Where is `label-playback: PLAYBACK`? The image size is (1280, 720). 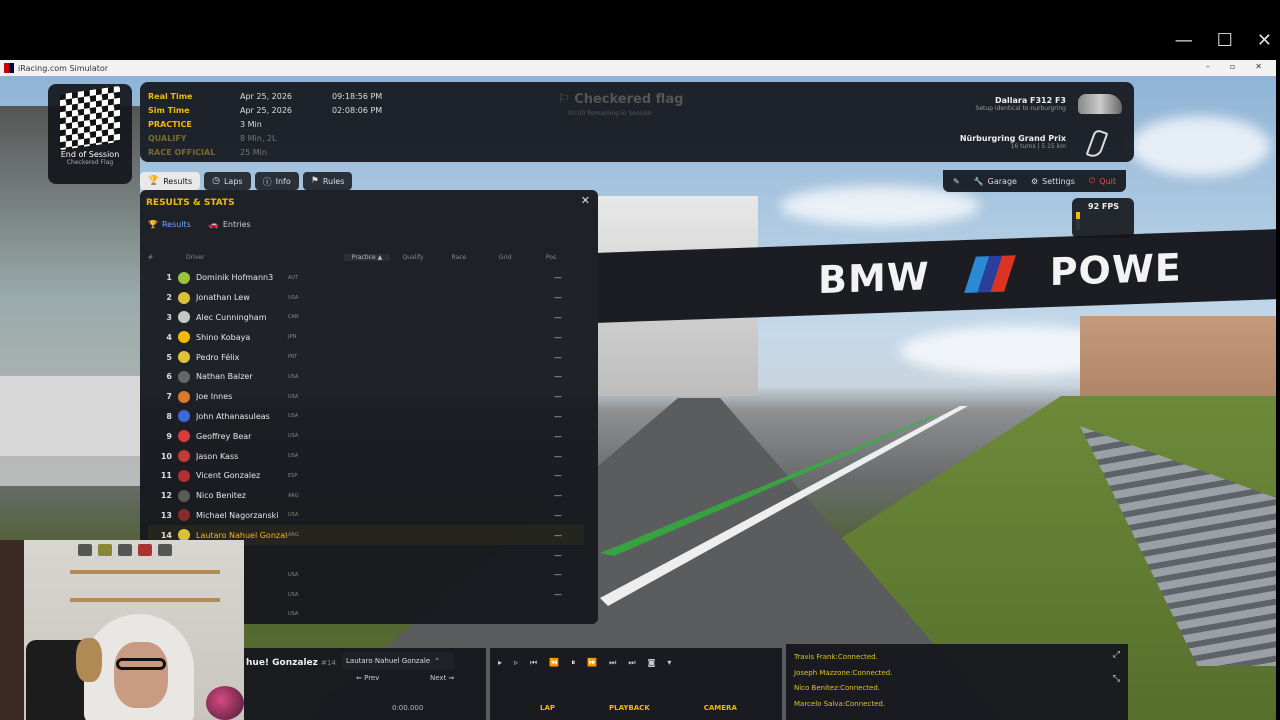 label-playback: PLAYBACK is located at coordinates (629, 708).